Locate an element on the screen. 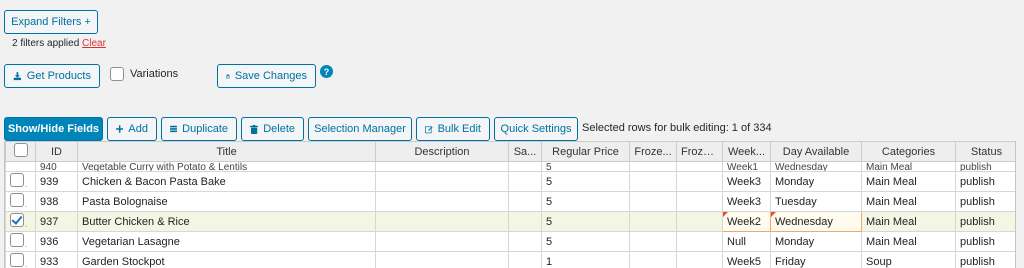 The width and height of the screenshot is (1024, 268). expand-filters-button: Expand Filters + is located at coordinates (51, 22).